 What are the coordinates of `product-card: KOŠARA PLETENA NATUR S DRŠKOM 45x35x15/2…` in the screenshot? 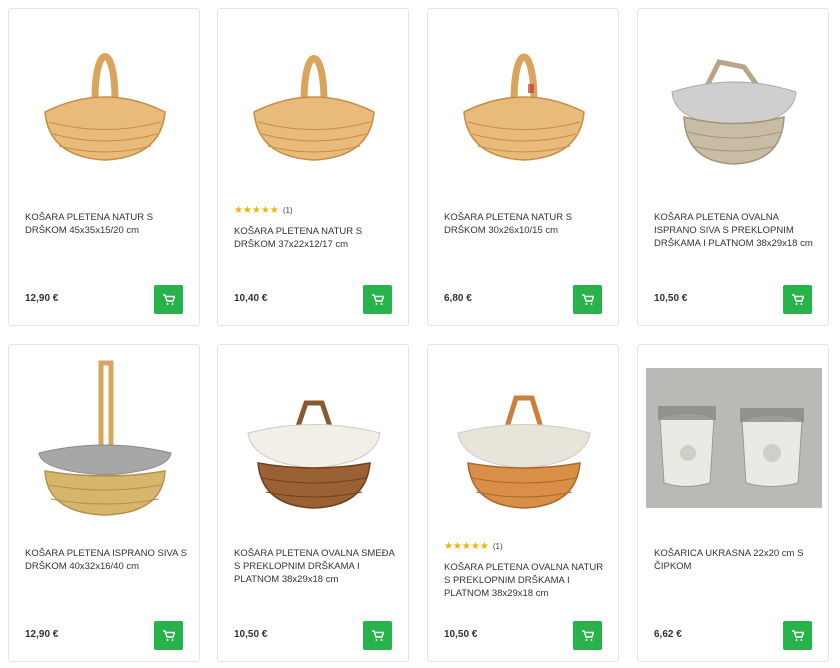 It's located at (104, 167).